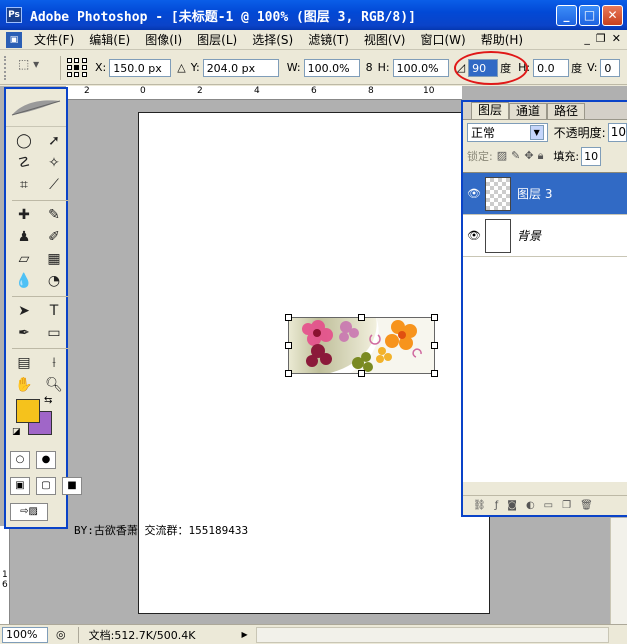 Image resolution: width=627 pixels, height=644 pixels. What do you see at coordinates (386, 39) in the screenshot?
I see `menu-view: 视图(V)` at bounding box center [386, 39].